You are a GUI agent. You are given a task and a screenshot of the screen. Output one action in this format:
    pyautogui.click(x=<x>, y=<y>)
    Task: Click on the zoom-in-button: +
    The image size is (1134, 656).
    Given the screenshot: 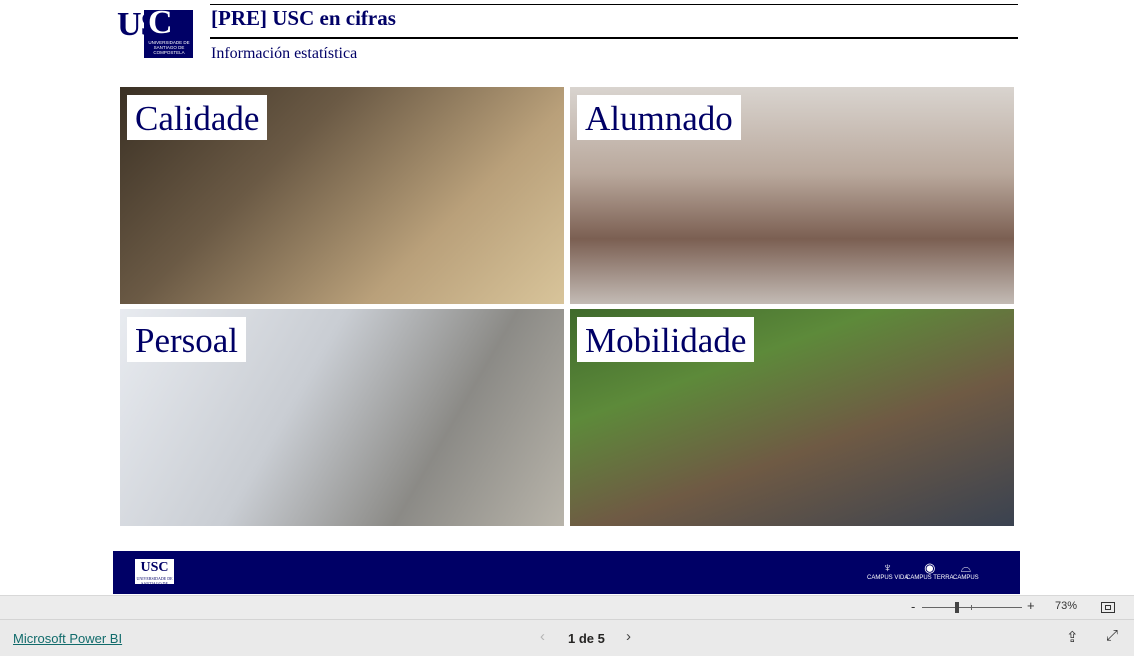 What is the action you would take?
    pyautogui.click(x=1031, y=605)
    